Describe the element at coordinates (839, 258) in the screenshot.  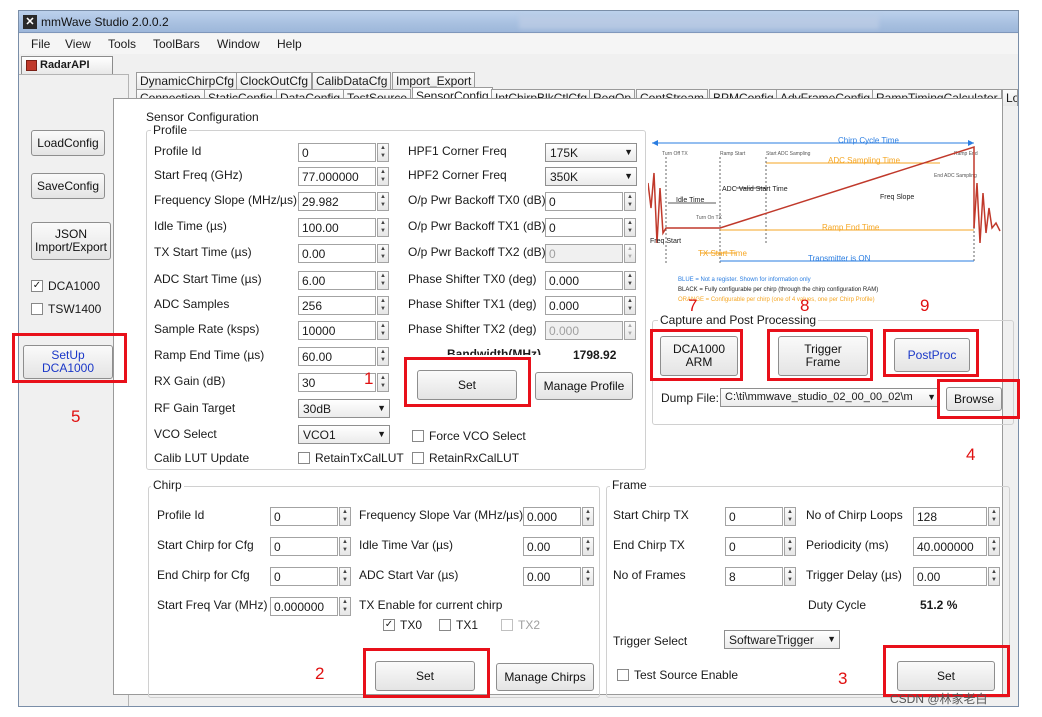
I see `transmitter-on-text: Transmitter is ON` at that location.